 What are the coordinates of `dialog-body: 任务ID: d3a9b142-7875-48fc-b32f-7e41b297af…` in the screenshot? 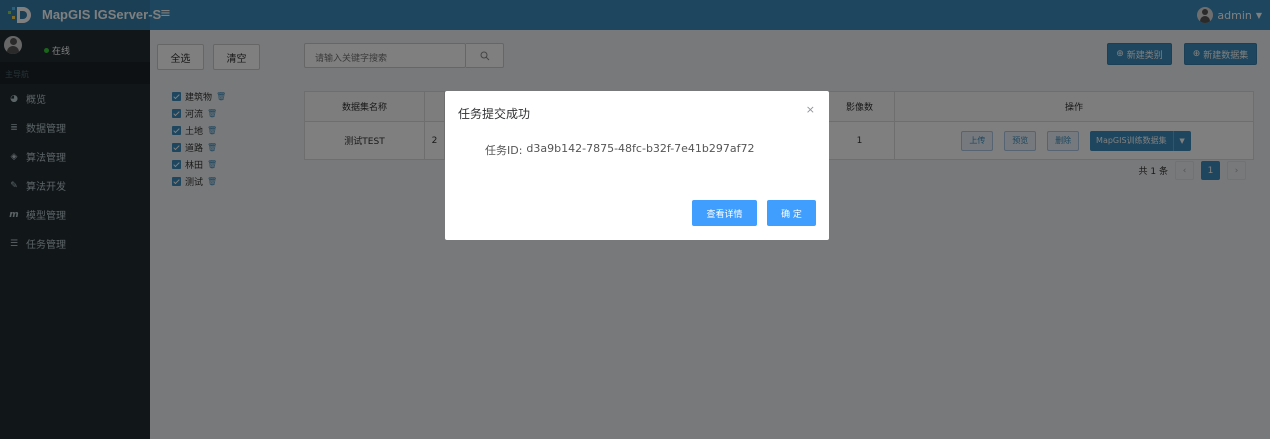 It's located at (620, 150).